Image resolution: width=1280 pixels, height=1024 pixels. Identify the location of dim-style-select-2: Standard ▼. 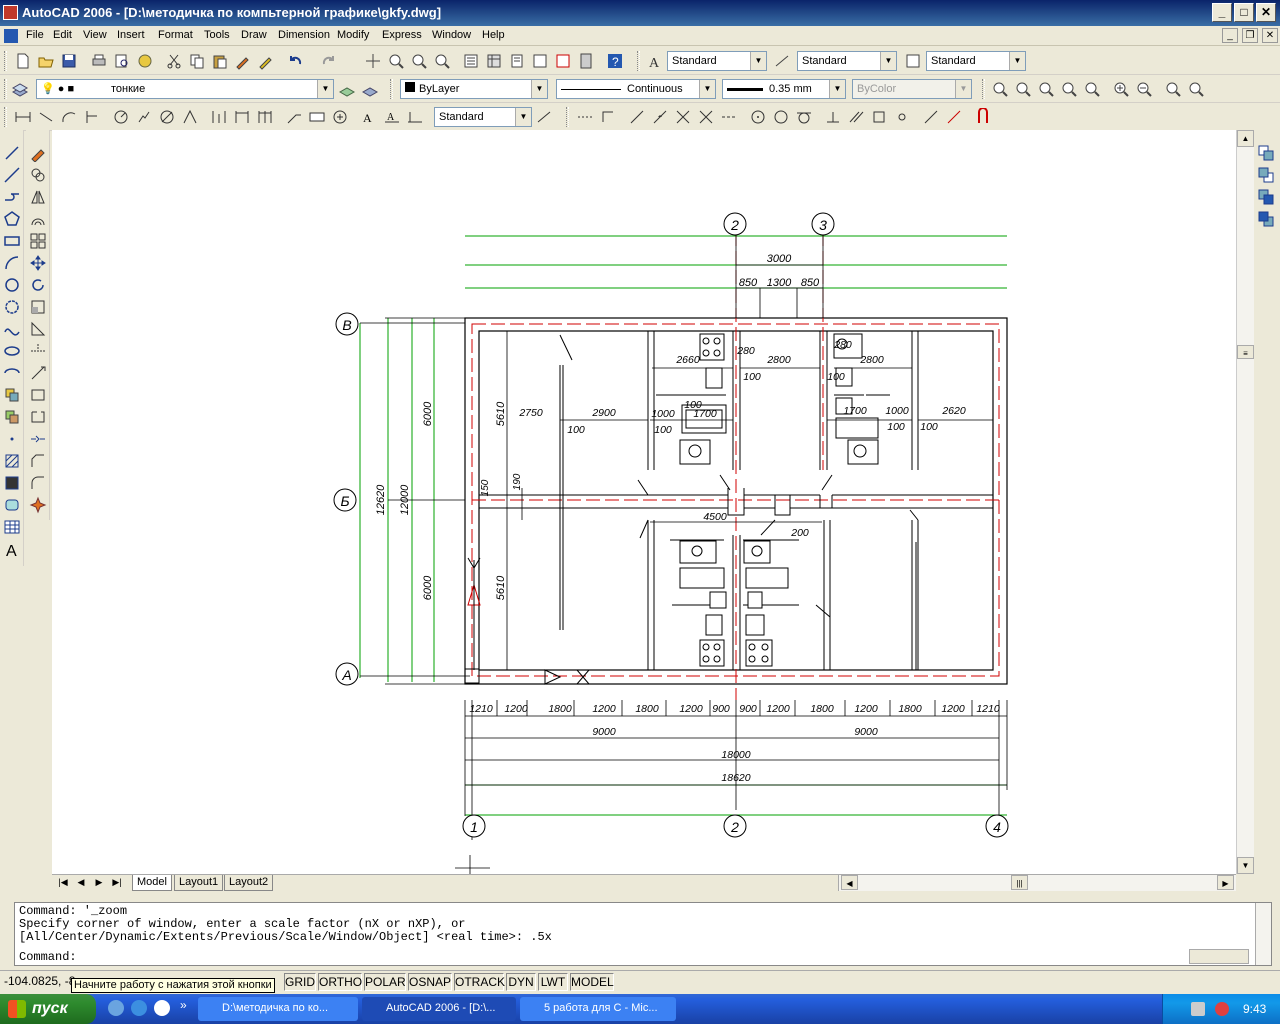
(483, 117).